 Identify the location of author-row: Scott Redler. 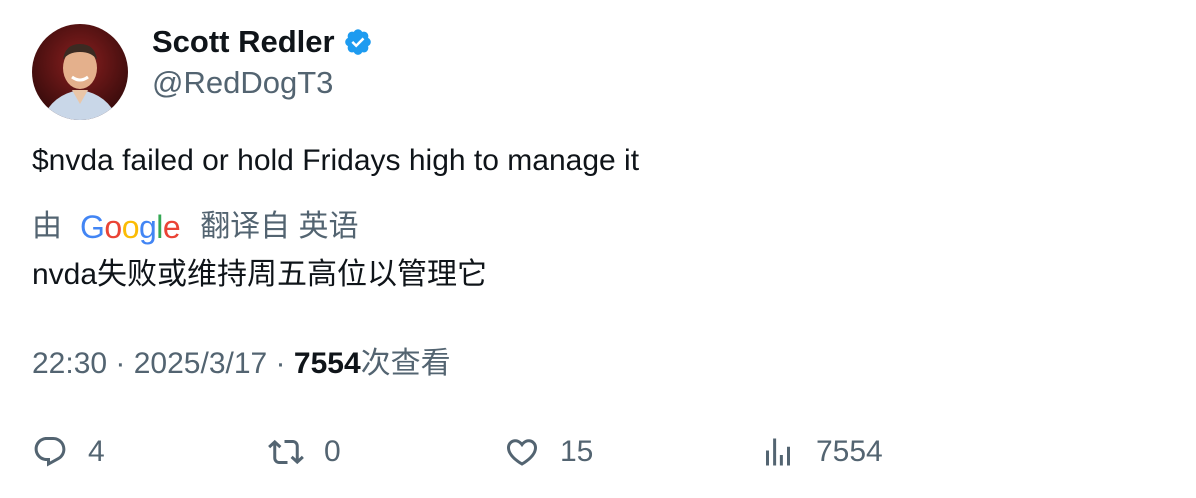
(262, 42).